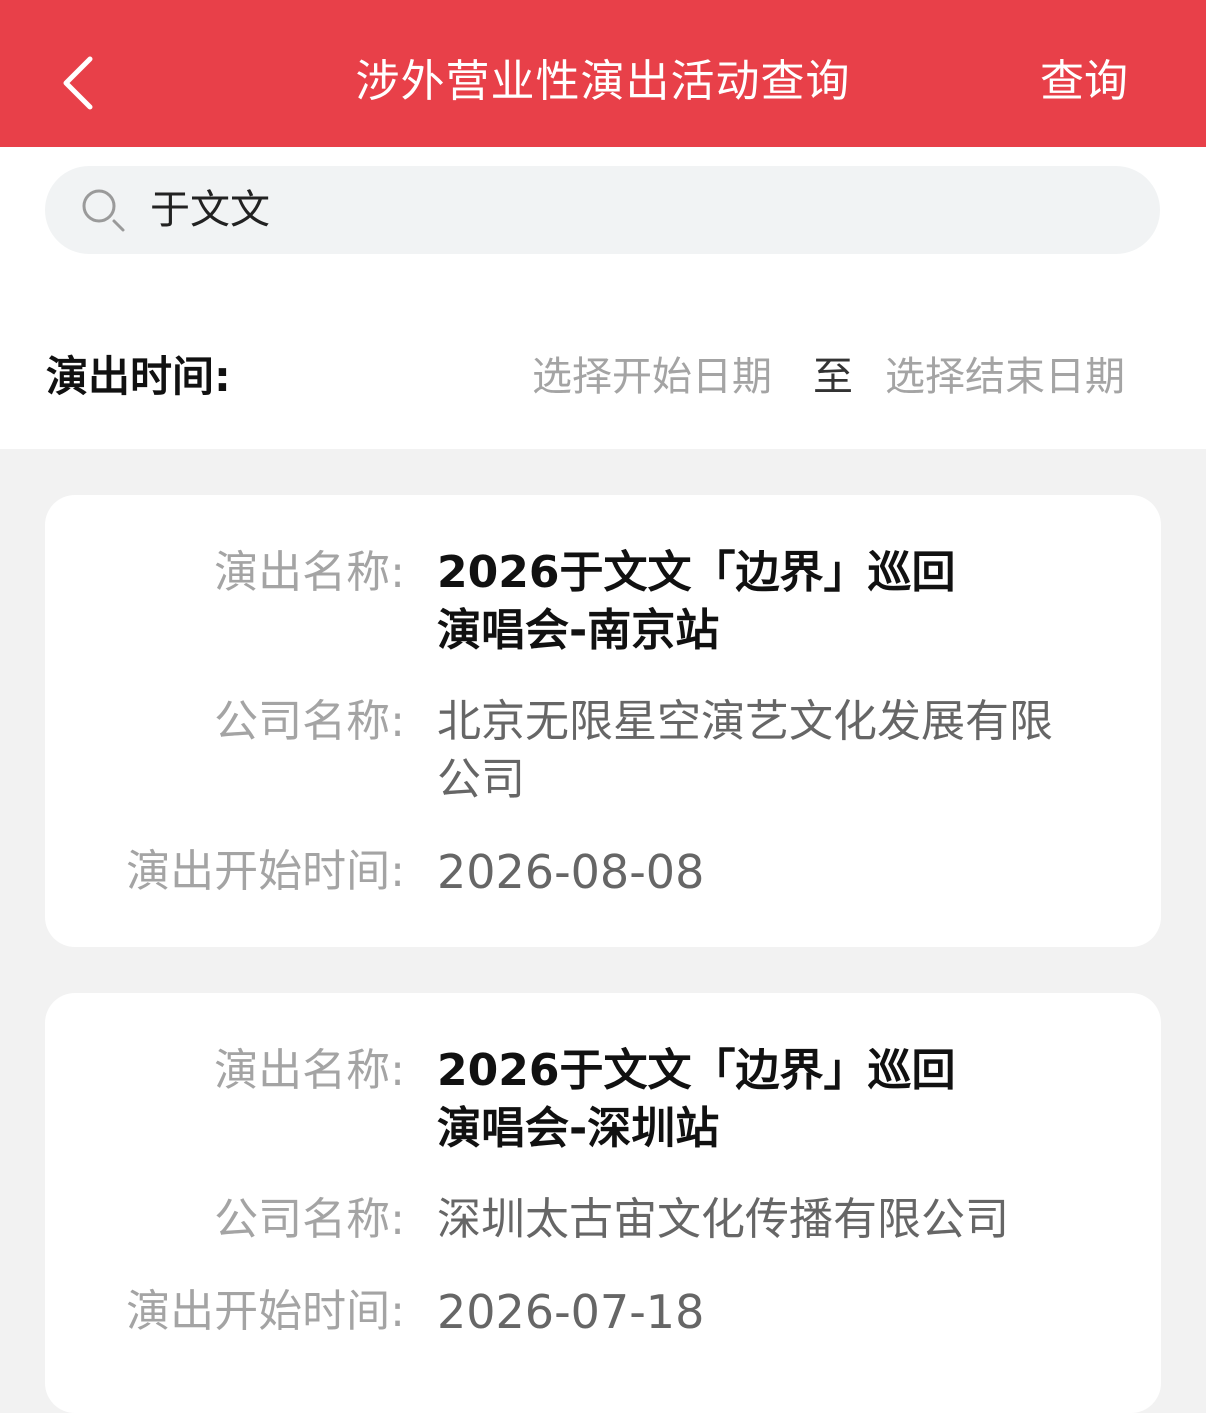 The image size is (1206, 1413). What do you see at coordinates (1005, 377) in the screenshot?
I see `end-date-picker: 选择结束日期` at bounding box center [1005, 377].